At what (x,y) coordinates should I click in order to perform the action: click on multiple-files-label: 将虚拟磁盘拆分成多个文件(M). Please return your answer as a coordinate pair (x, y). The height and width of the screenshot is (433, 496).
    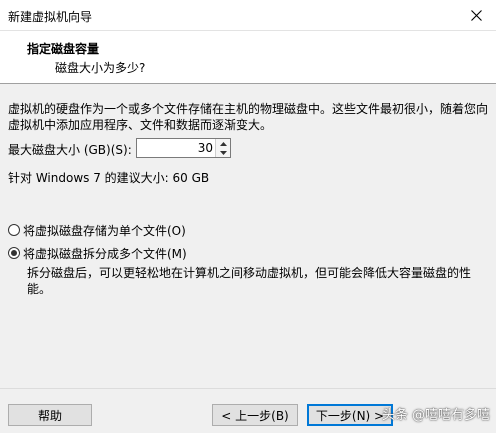
    Looking at the image, I should click on (105, 253).